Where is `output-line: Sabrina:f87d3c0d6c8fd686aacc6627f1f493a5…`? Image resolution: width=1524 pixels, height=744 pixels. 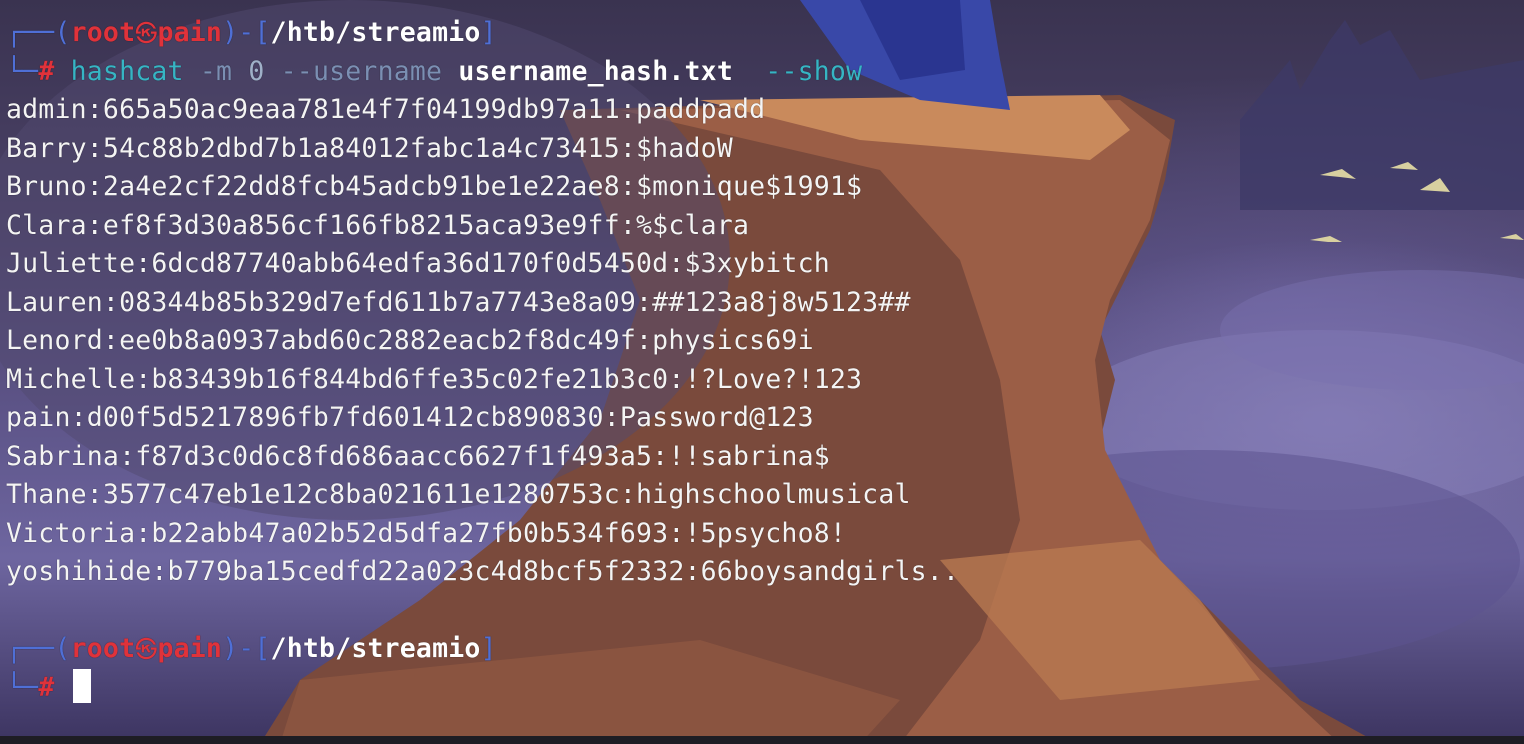
output-line: Sabrina:f87d3c0d6c8fd686aacc6627f1f493a5… is located at coordinates (418, 456).